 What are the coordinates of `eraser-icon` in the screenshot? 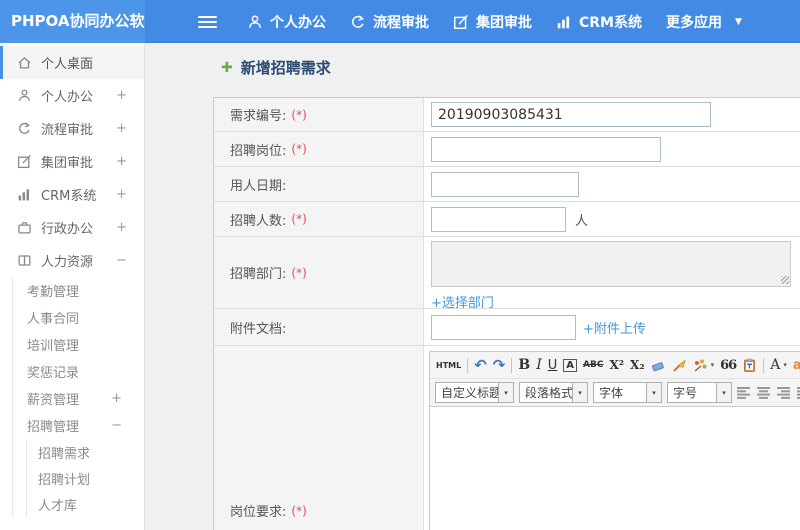 It's located at (658, 365).